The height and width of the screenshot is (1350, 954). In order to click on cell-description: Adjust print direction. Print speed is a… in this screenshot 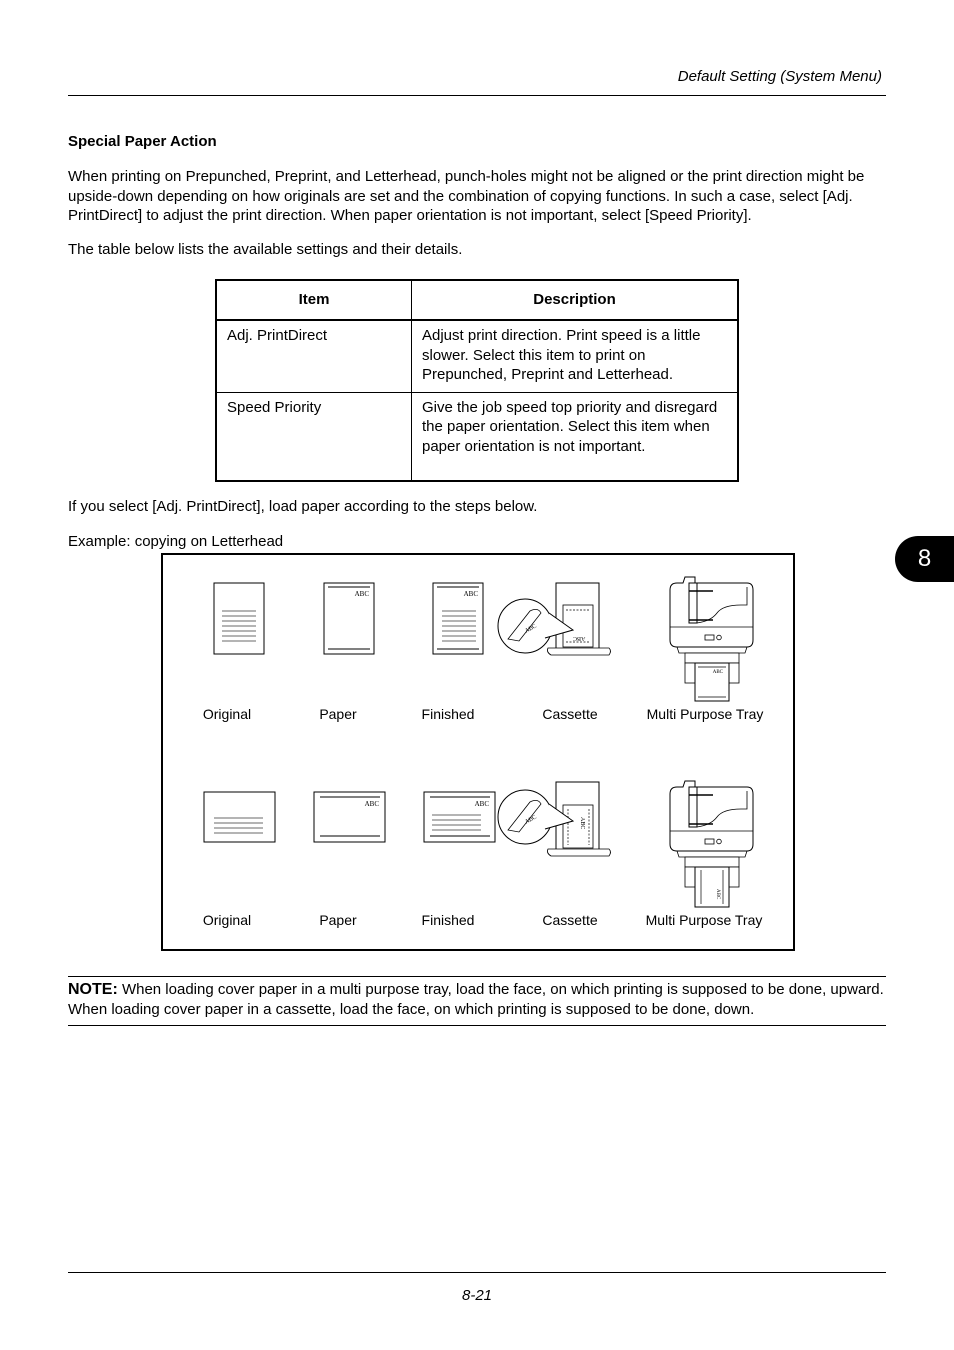, I will do `click(575, 356)`.